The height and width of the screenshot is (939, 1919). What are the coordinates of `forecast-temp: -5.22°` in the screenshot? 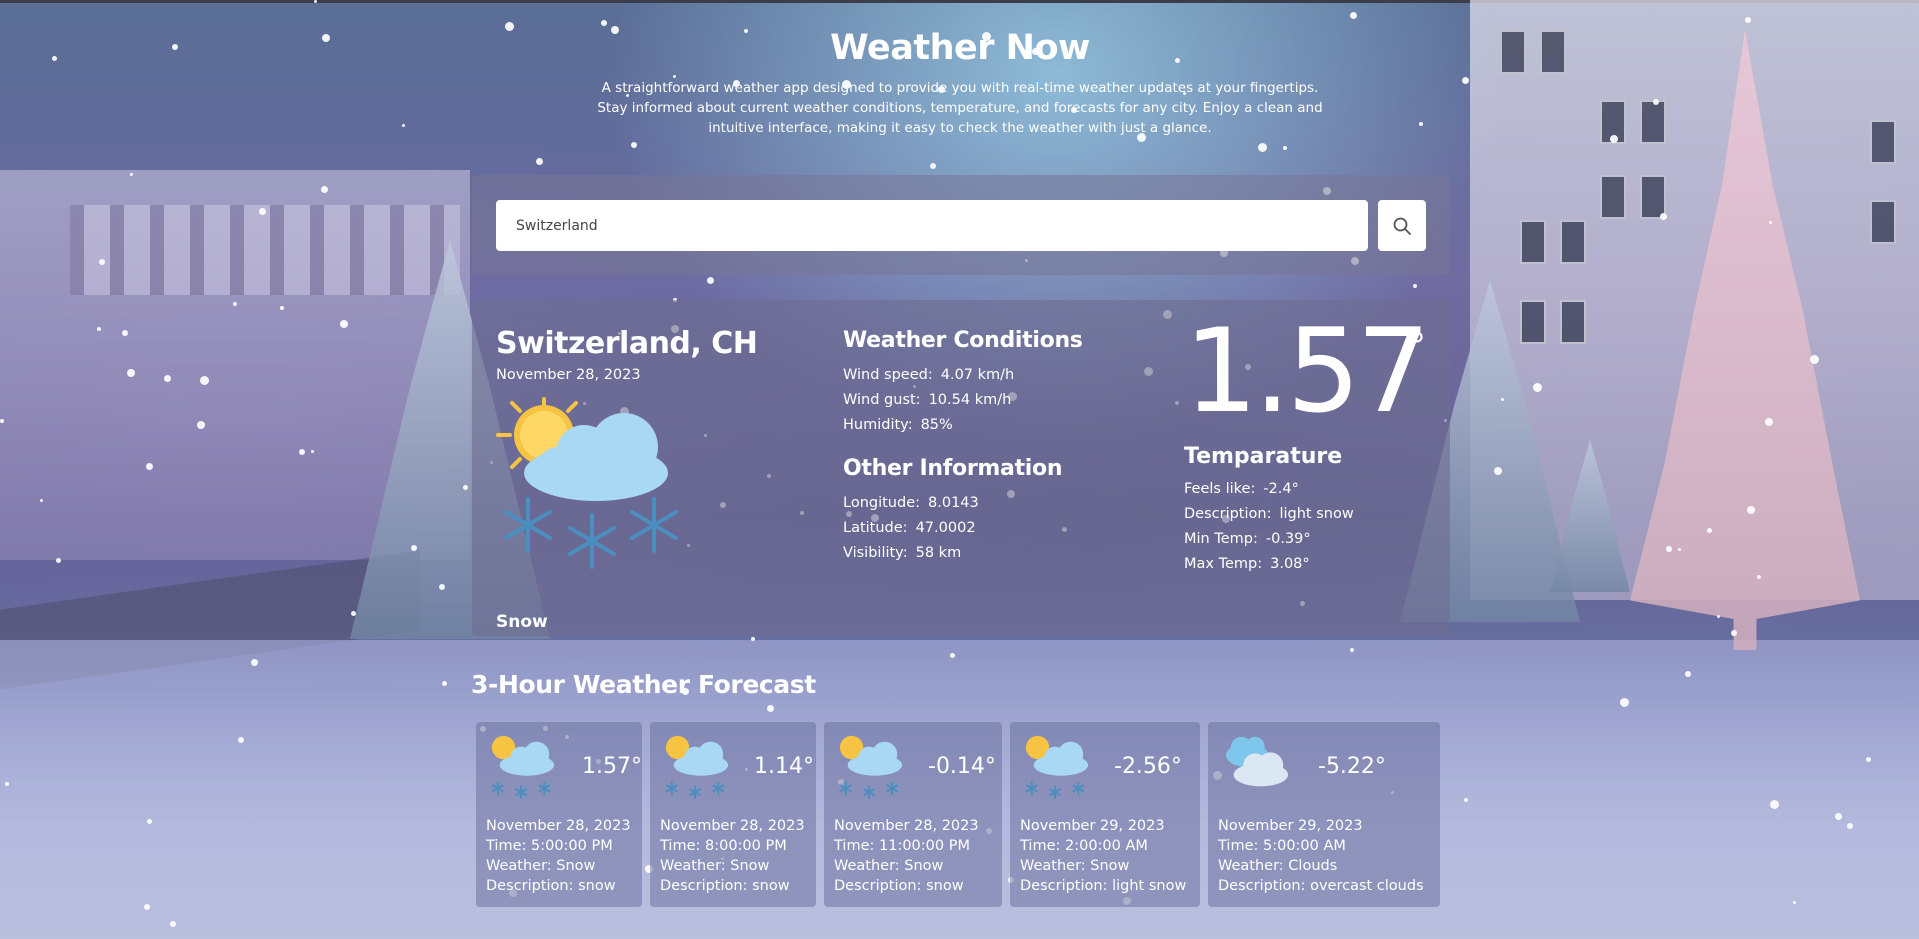 It's located at (1352, 766).